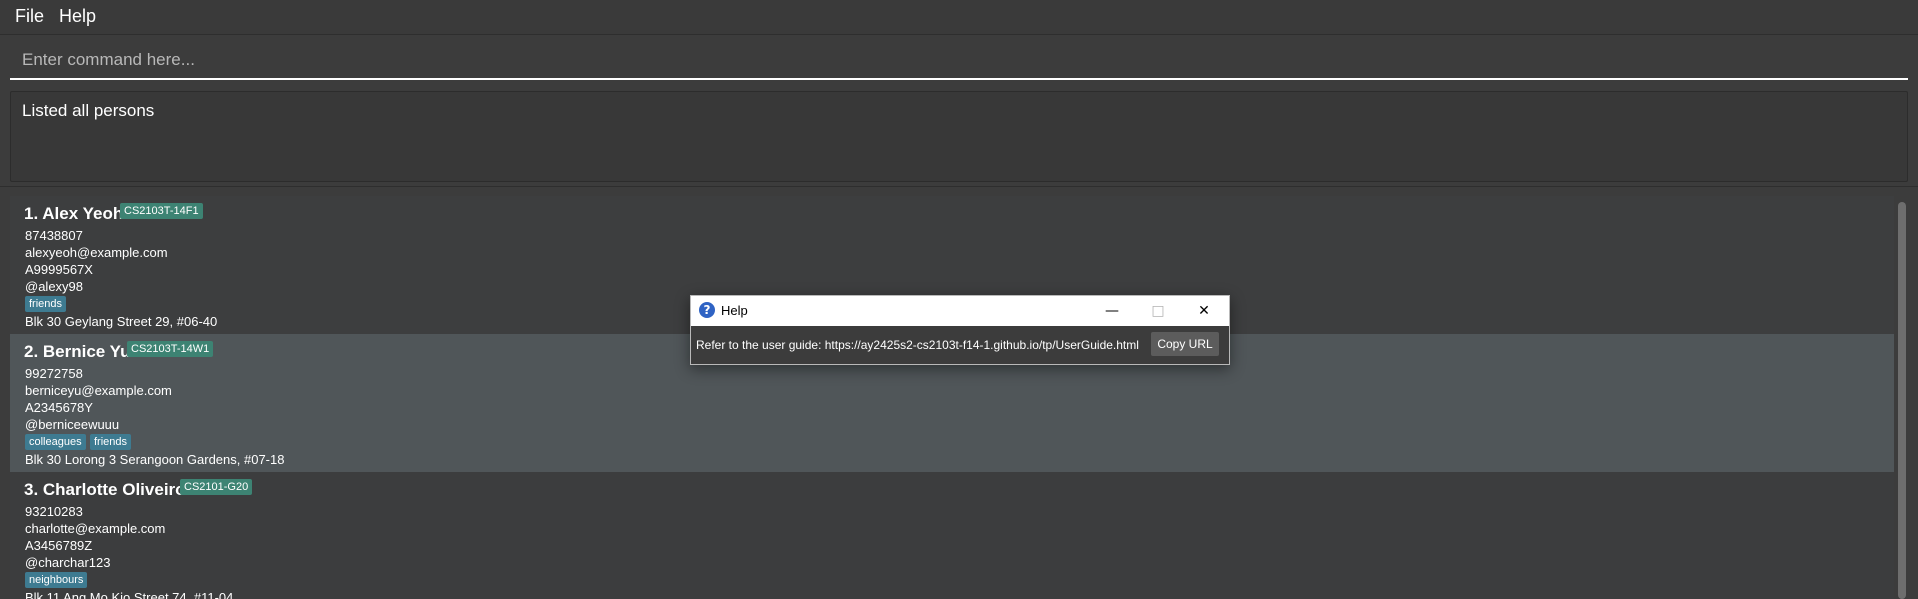 The image size is (1918, 599). What do you see at coordinates (121, 321) in the screenshot?
I see `person-address: Blk 30 Geylang Street 29, #06-40` at bounding box center [121, 321].